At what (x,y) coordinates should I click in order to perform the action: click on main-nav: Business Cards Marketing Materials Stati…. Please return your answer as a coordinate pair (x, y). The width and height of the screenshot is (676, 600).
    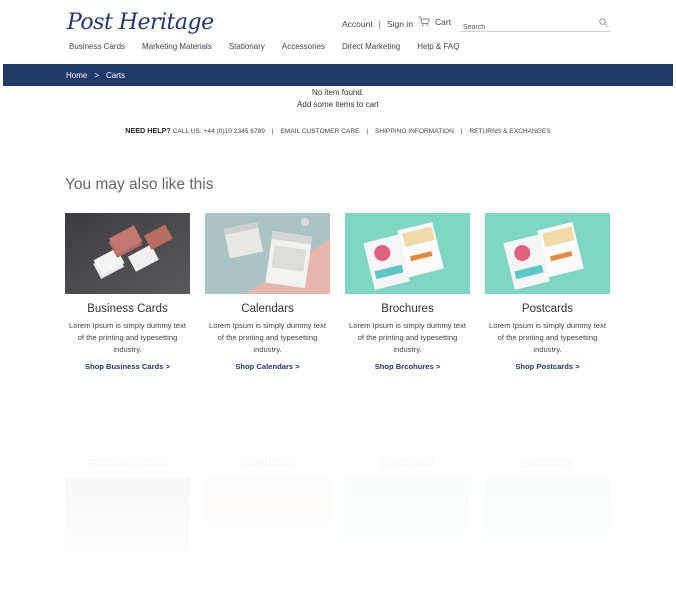
    Looking at the image, I should click on (273, 46).